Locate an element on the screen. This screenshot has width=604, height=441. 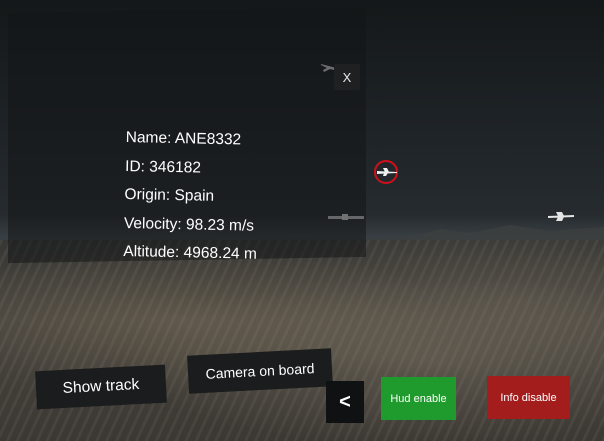
info-altitude: Altitude: 4968.24 m is located at coordinates (190, 252).